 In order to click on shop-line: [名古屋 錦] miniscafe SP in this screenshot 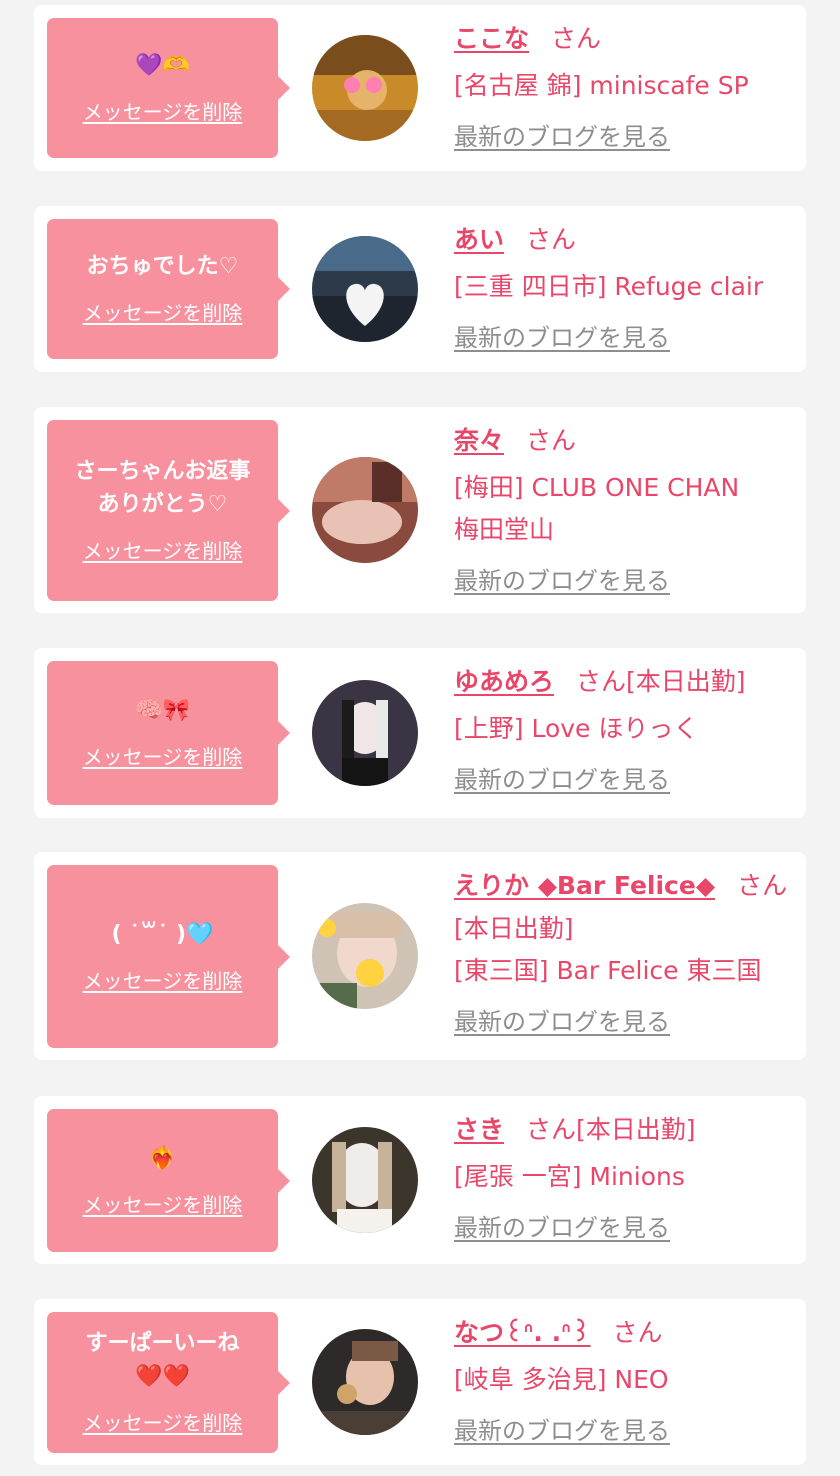, I will do `click(601, 85)`.